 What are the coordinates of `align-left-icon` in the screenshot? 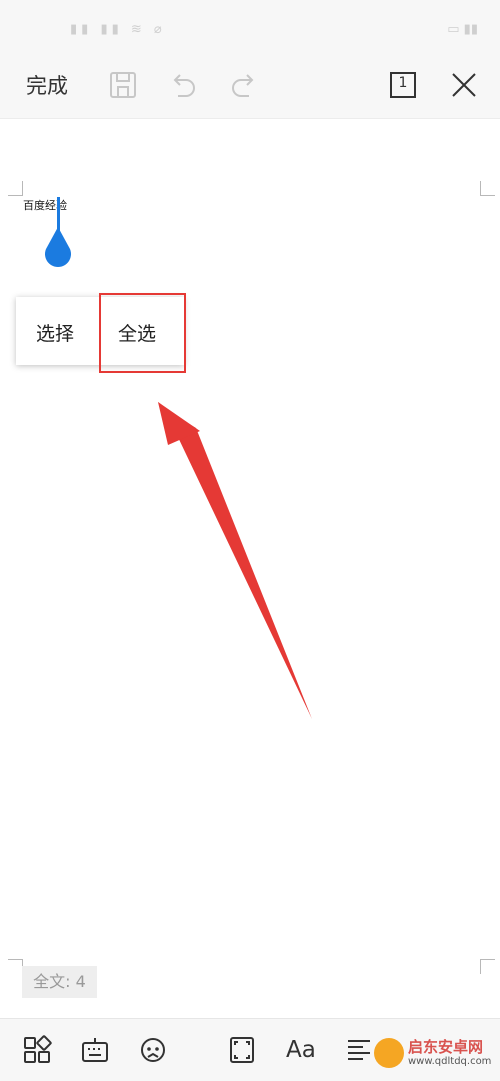 It's located at (360, 1050).